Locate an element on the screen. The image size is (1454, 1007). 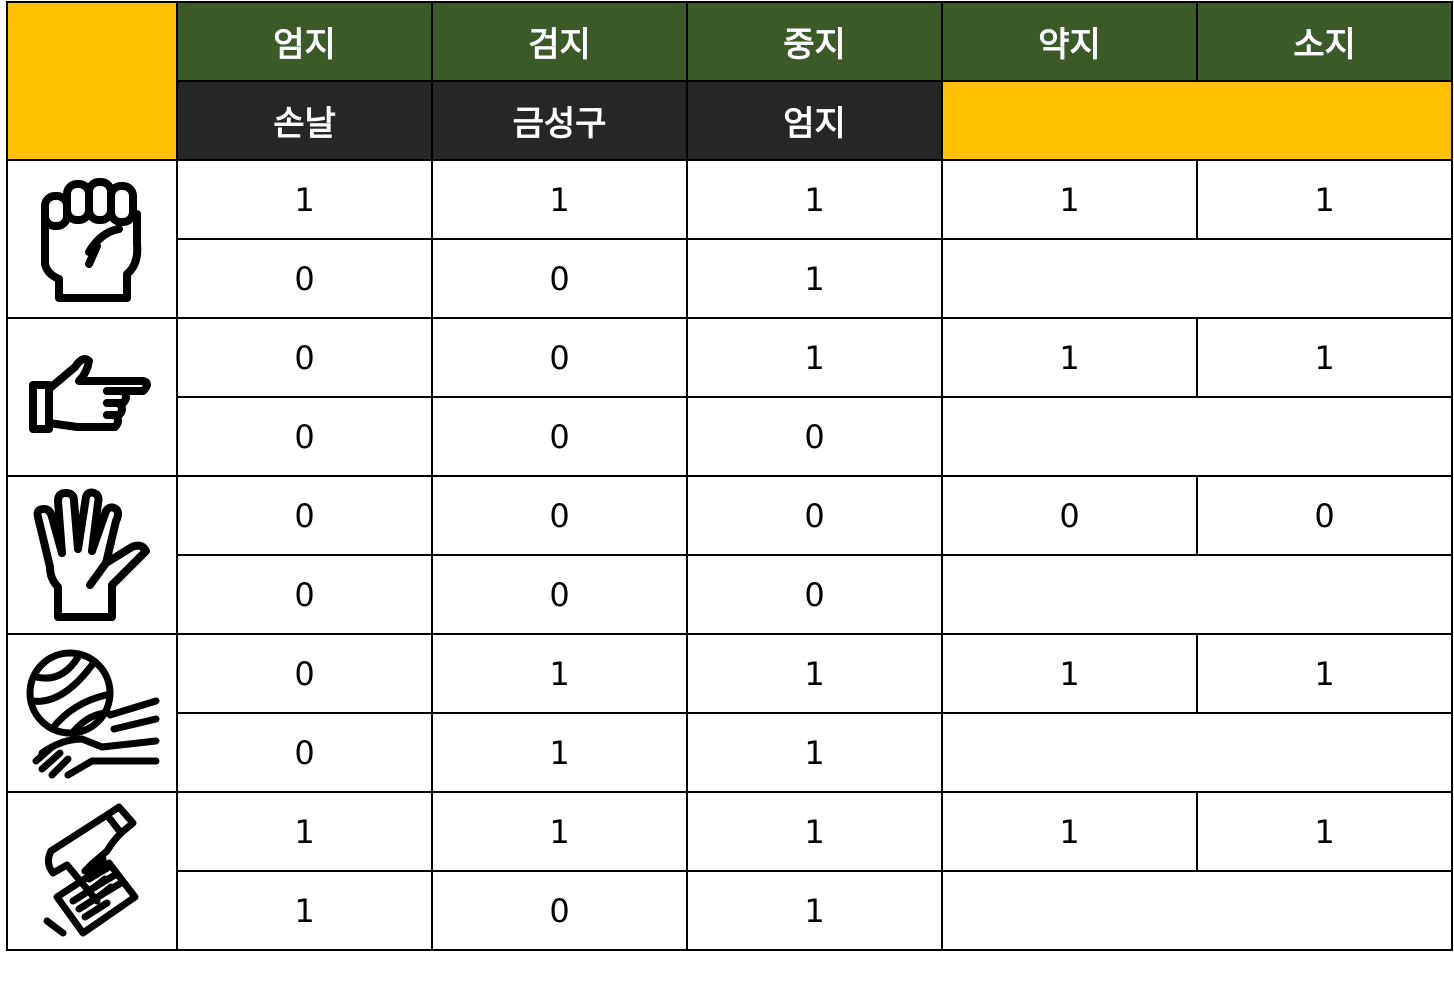
pointing-hand-icon is located at coordinates (92, 397).